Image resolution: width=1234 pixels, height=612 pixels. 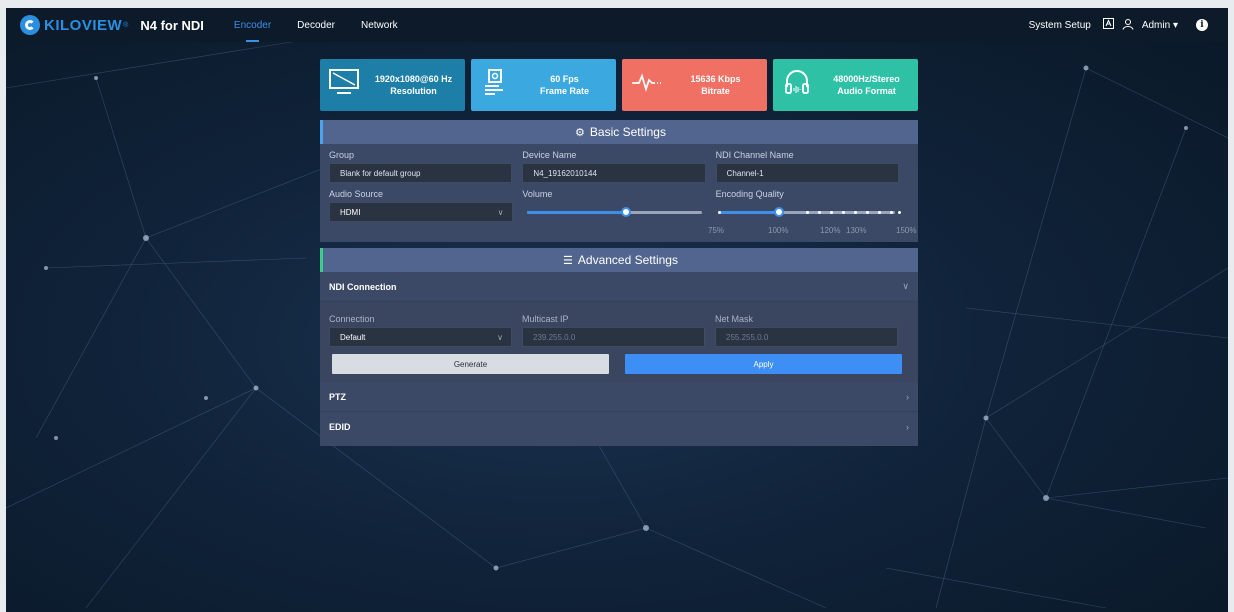 What do you see at coordinates (420, 337) in the screenshot?
I see `connection-select: Default ∨` at bounding box center [420, 337].